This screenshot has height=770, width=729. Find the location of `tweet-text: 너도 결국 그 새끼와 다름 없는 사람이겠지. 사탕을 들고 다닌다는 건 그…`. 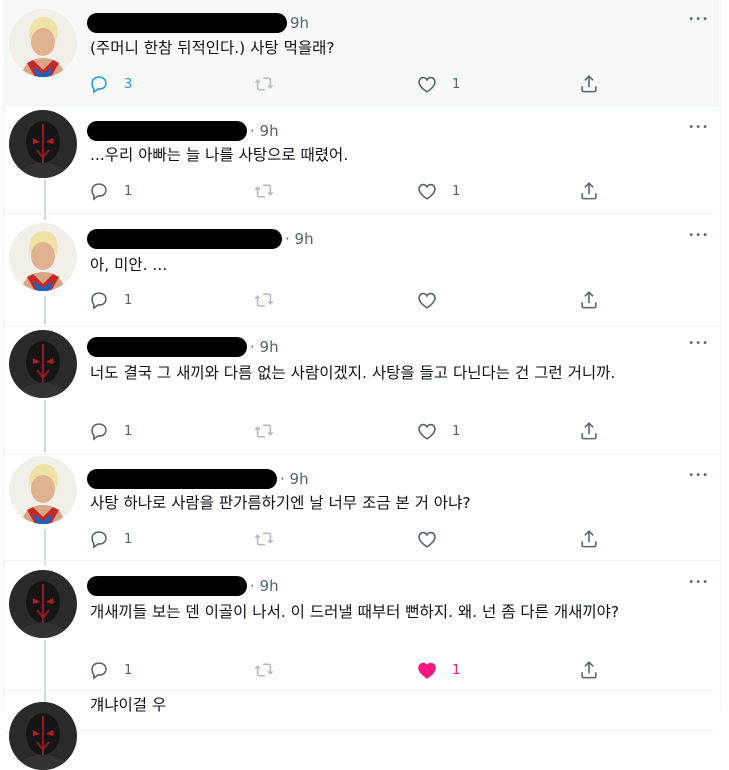

tweet-text: 너도 결국 그 새끼와 다름 없는 사람이겠지. 사탕을 들고 다닌다는 건 그… is located at coordinates (353, 373).